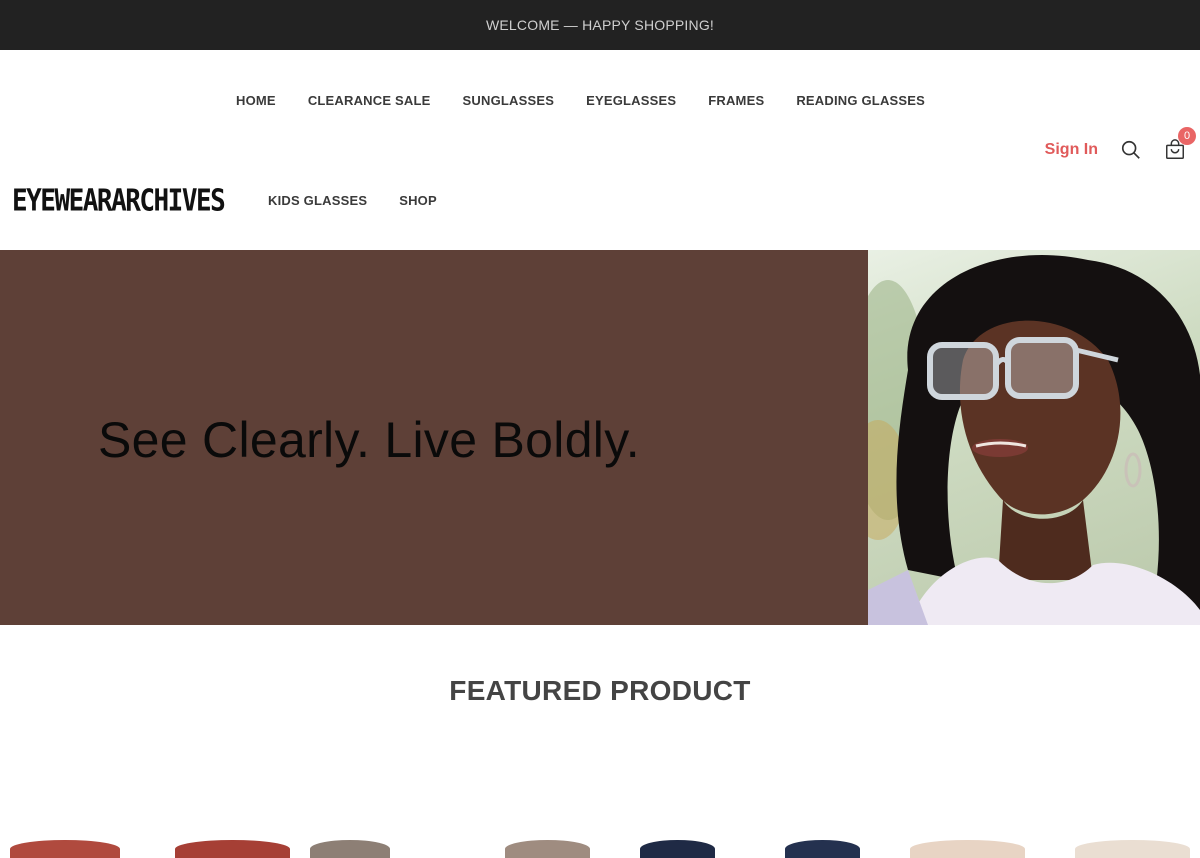  Describe the element at coordinates (369, 100) in the screenshot. I see `nav-clearance-sale: CLEARANCE SALE` at that location.